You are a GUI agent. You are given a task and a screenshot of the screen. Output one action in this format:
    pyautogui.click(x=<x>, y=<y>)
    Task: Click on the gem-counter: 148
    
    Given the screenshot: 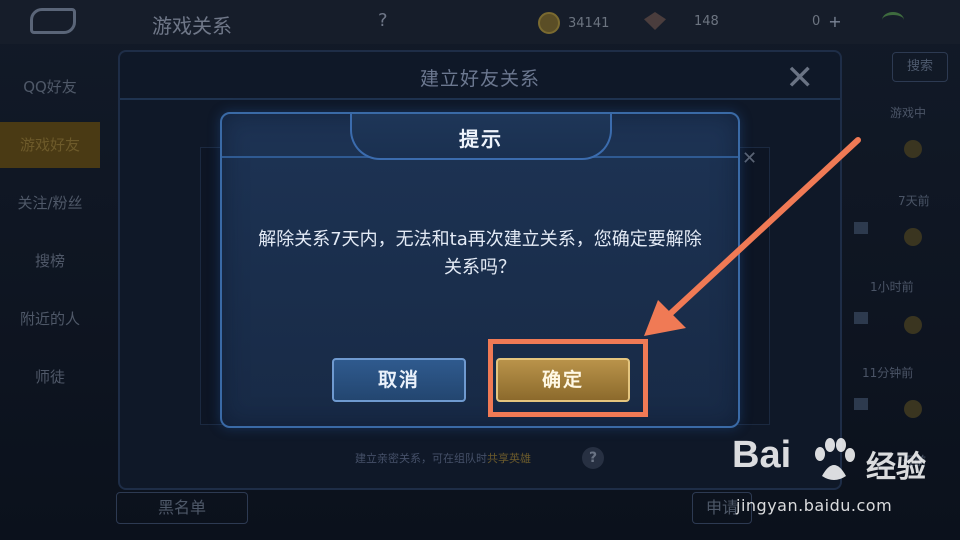 What is the action you would take?
    pyautogui.click(x=681, y=21)
    